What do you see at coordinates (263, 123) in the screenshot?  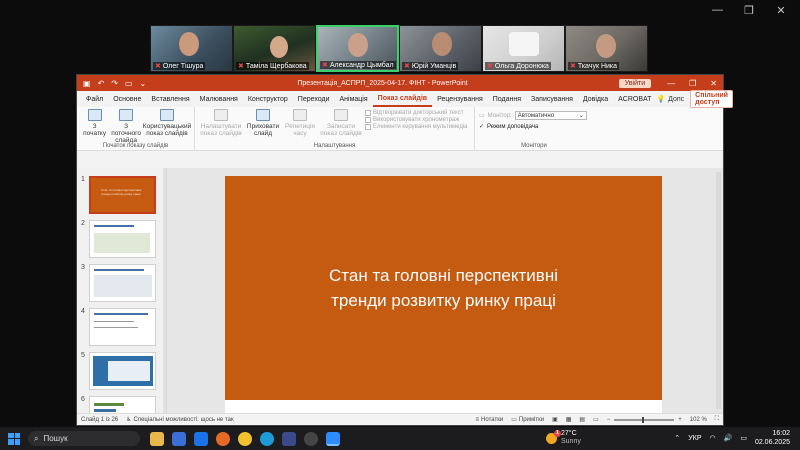 I see `hide-slide-button: Приховати слайд` at bounding box center [263, 123].